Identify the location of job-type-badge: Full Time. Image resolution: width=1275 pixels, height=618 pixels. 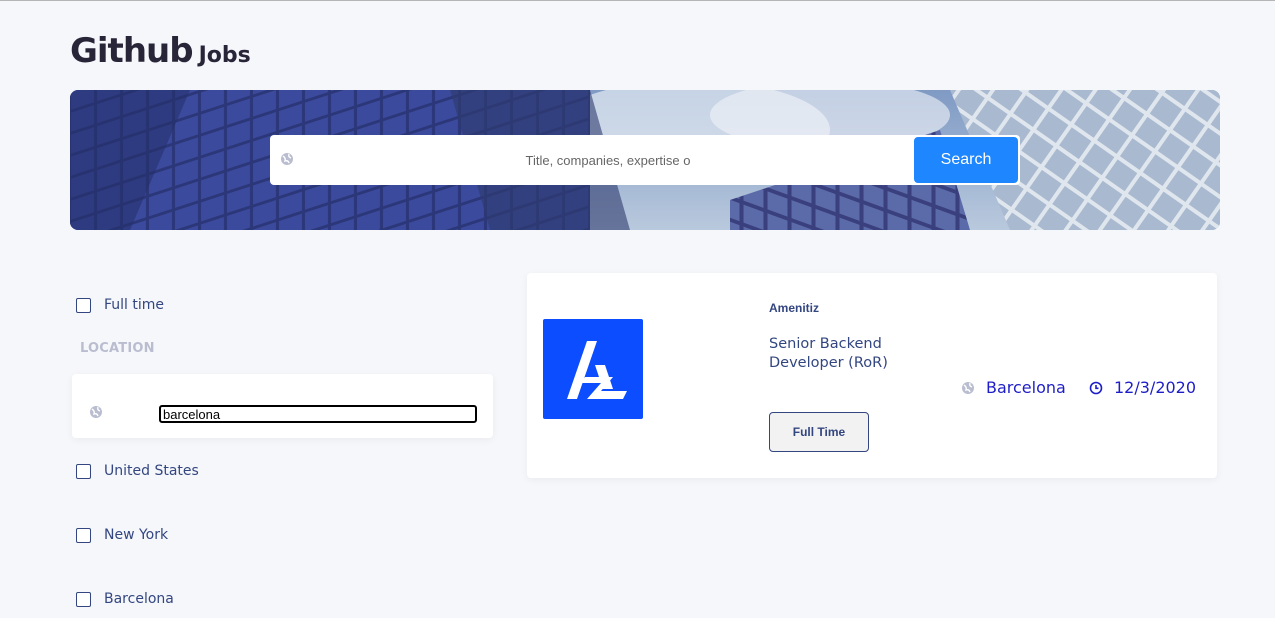
(819, 432).